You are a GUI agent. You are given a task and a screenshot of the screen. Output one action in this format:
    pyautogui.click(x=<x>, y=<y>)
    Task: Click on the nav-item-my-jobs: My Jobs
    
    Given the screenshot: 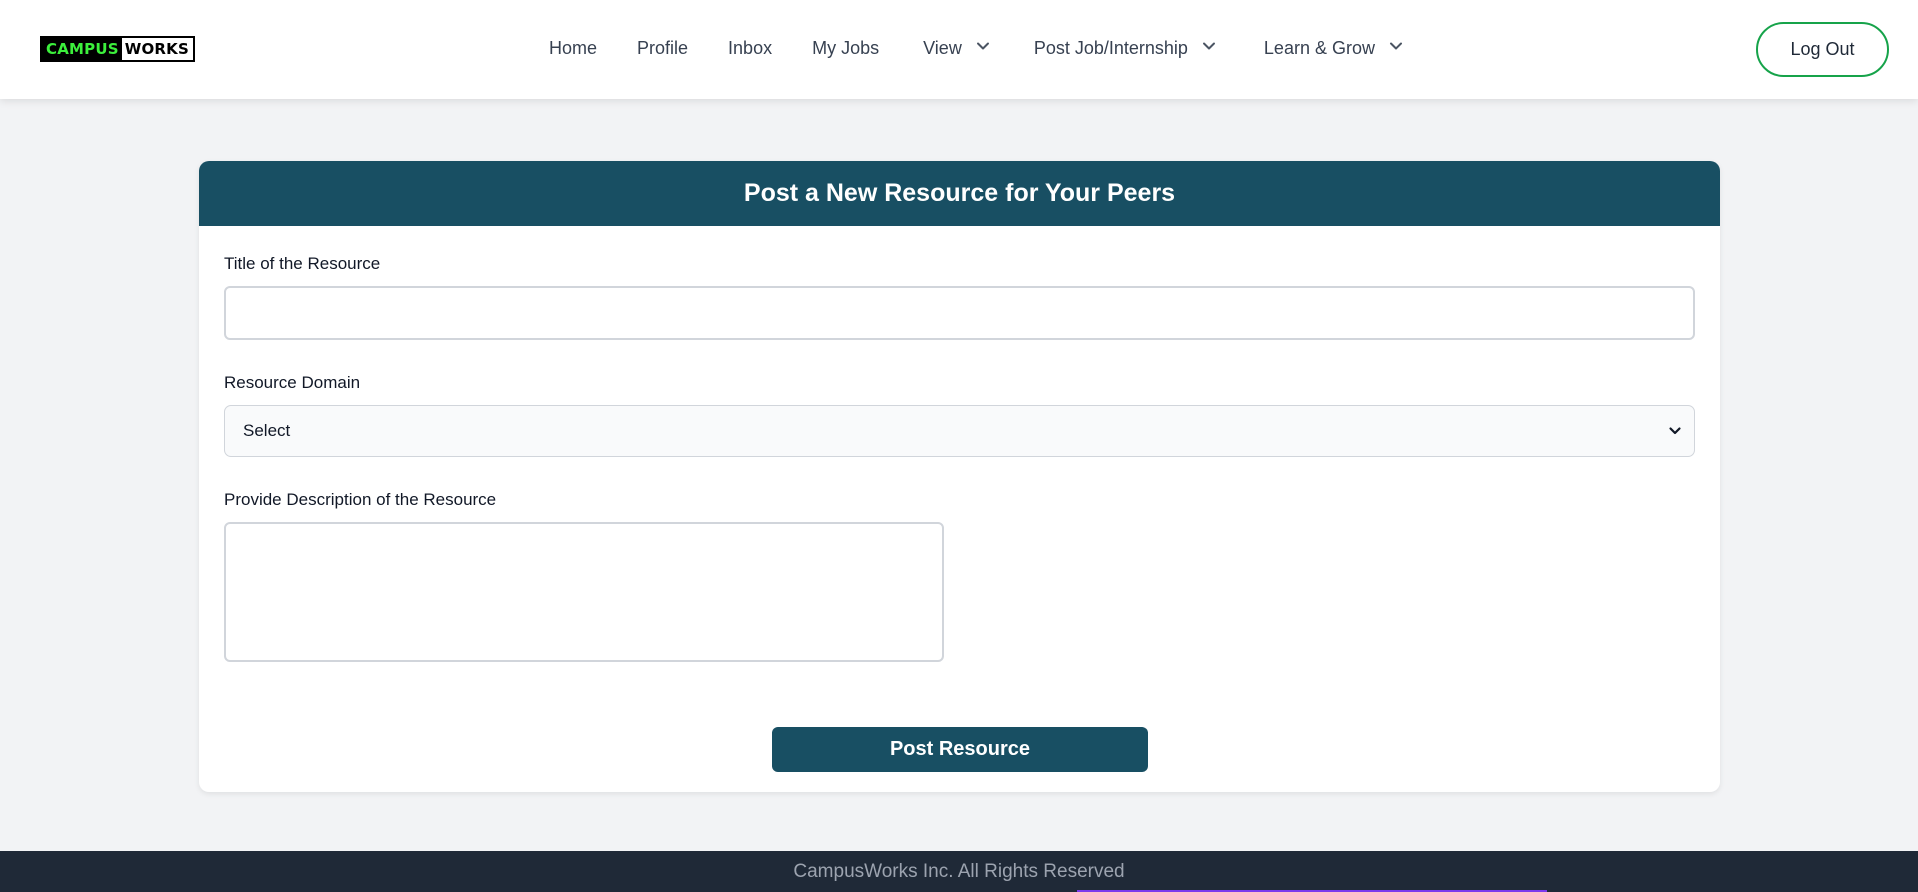 What is the action you would take?
    pyautogui.click(x=845, y=48)
    